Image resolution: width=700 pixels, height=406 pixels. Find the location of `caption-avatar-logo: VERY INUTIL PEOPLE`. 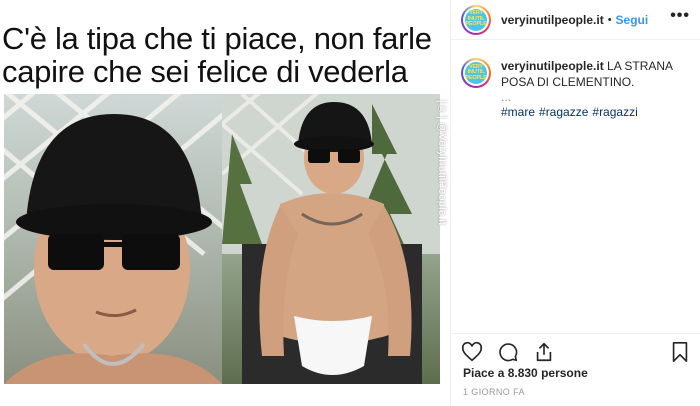

caption-avatar-logo: VERY INUTIL PEOPLE is located at coordinates (476, 72).